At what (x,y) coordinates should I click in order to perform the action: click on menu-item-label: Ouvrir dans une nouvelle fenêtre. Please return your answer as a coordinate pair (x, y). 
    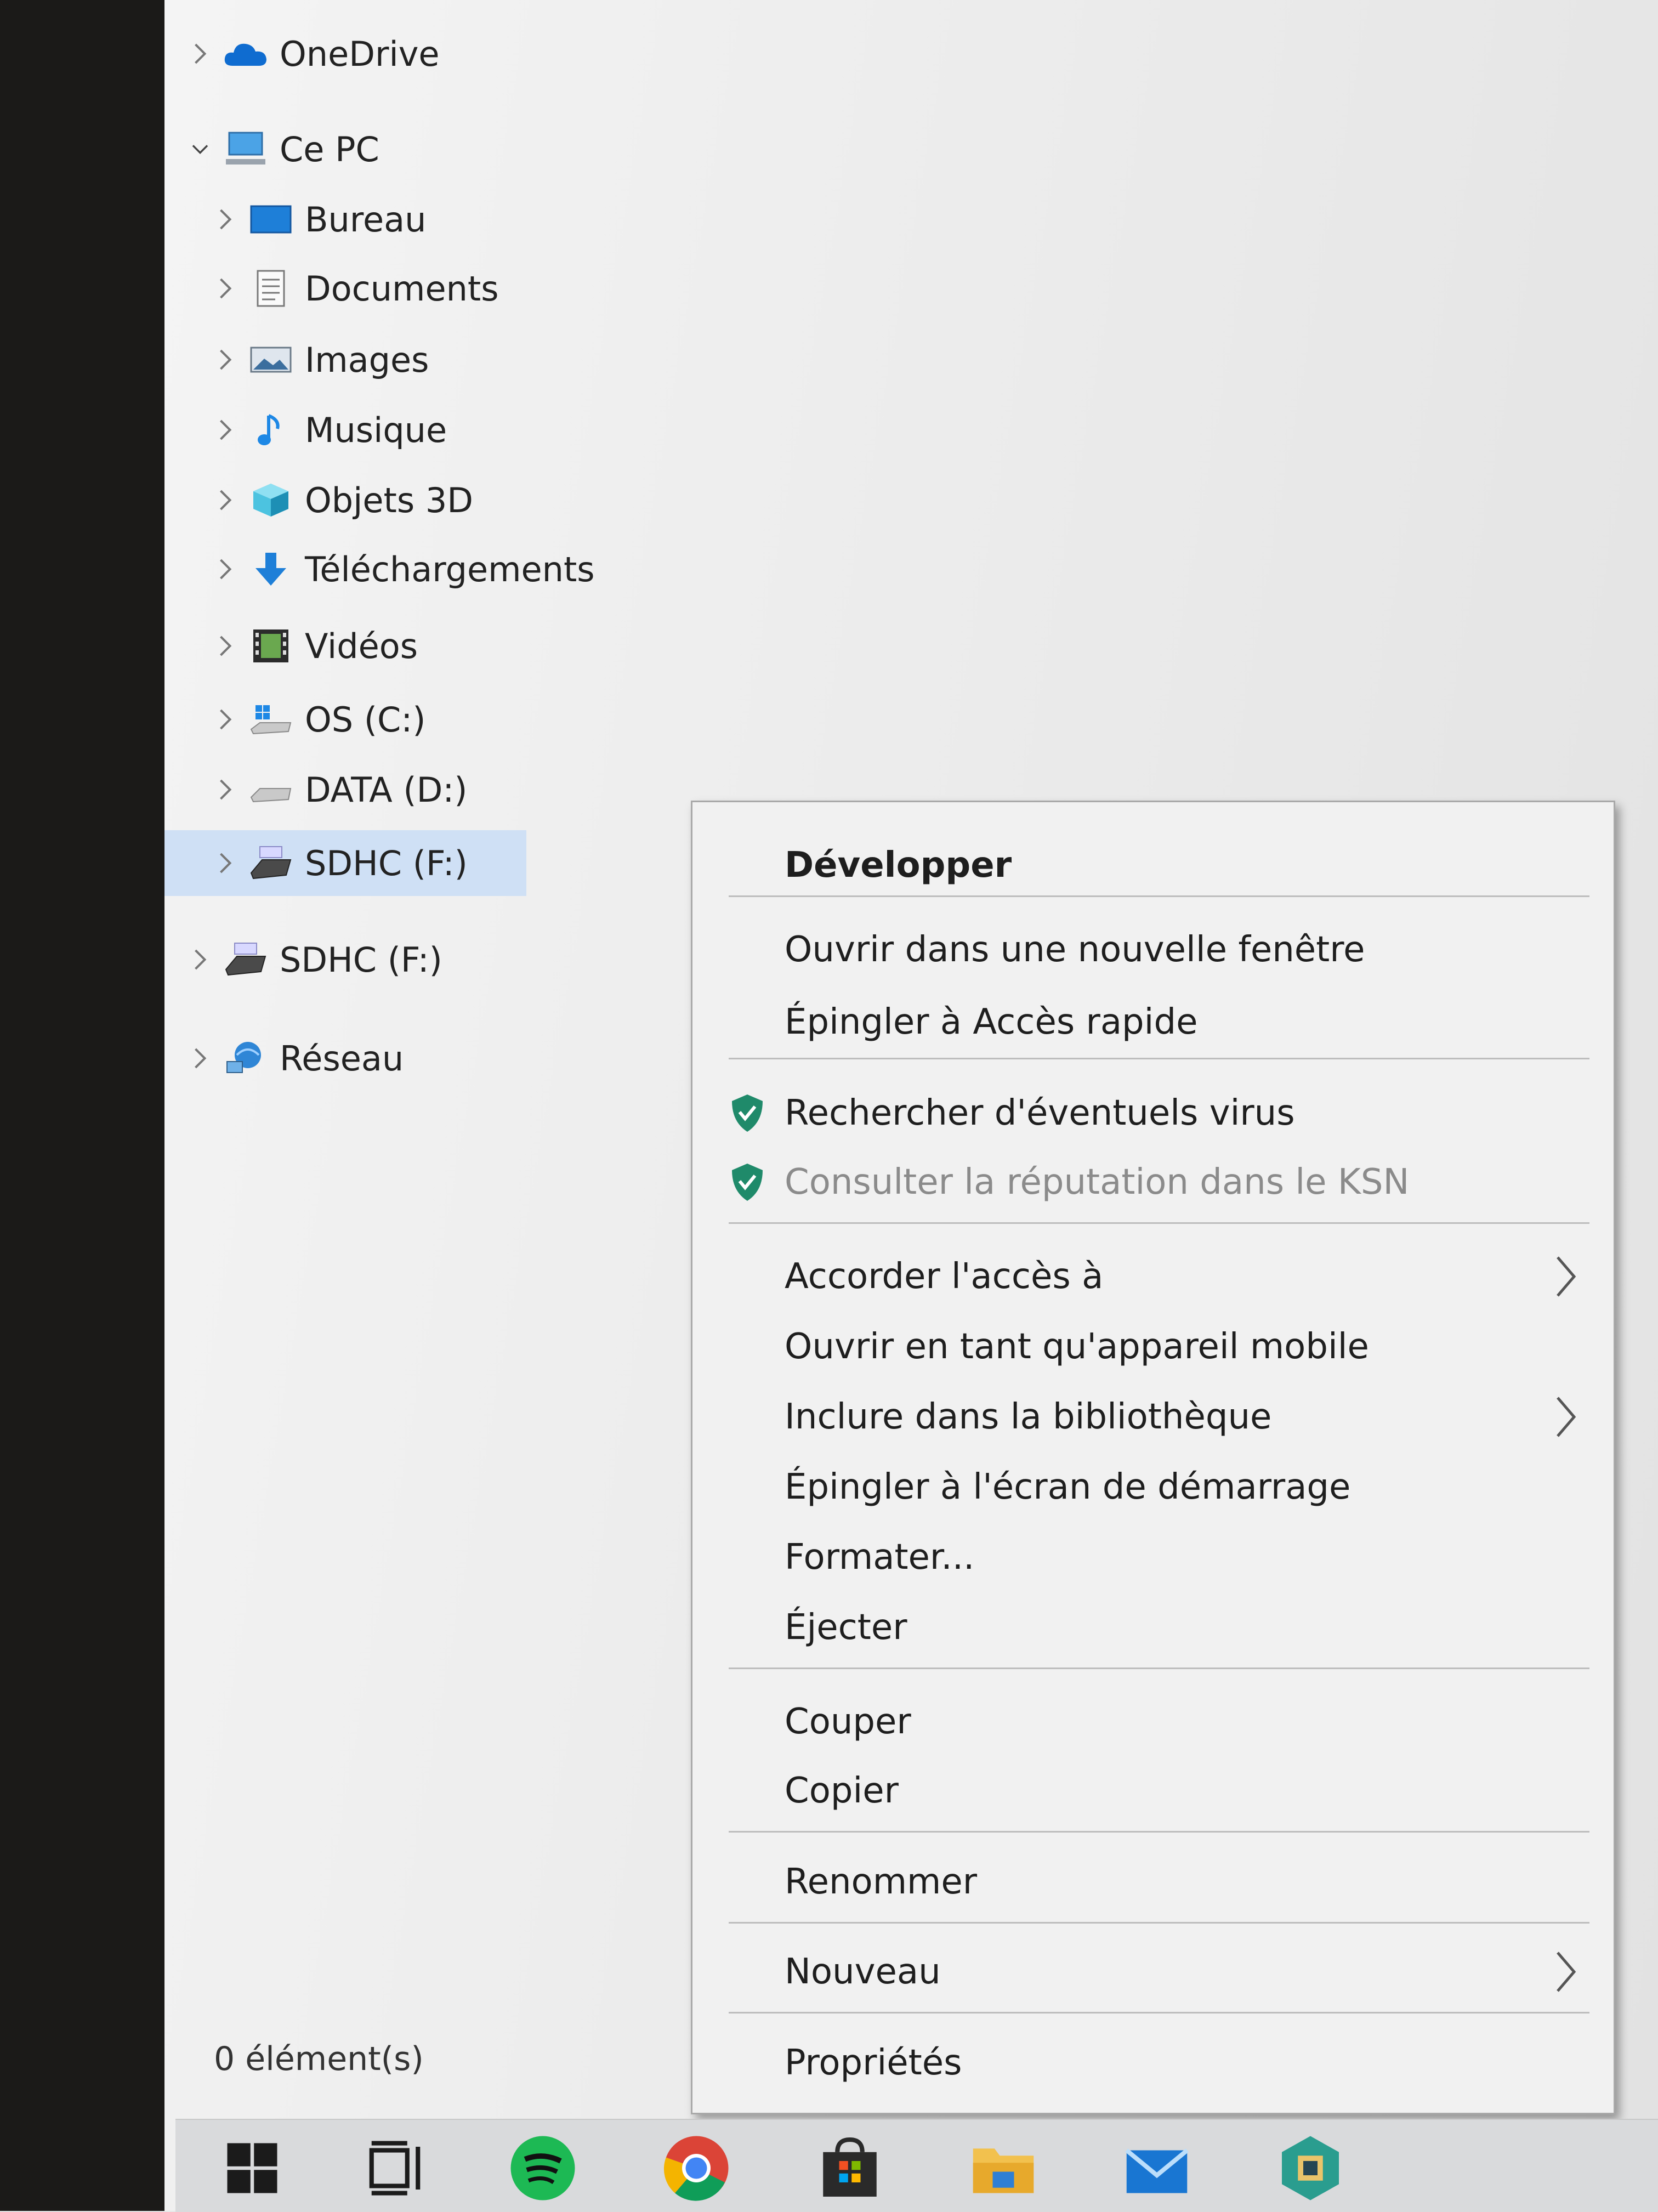
    Looking at the image, I should click on (1075, 949).